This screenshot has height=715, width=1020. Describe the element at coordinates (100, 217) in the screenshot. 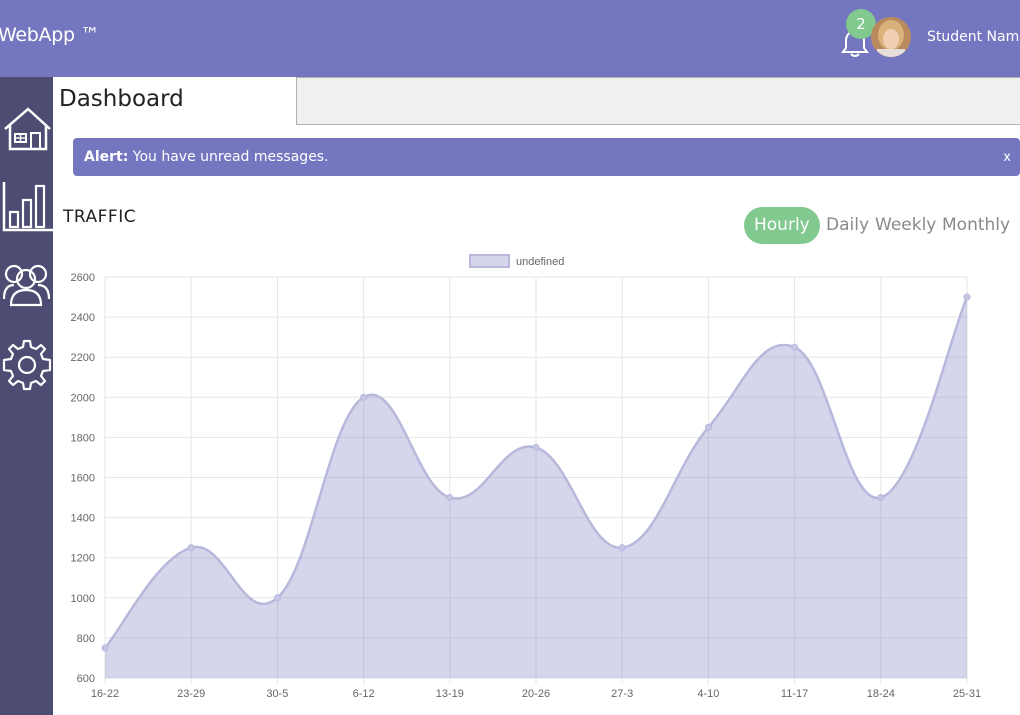

I see `traffic-title: TRAFFIC` at that location.